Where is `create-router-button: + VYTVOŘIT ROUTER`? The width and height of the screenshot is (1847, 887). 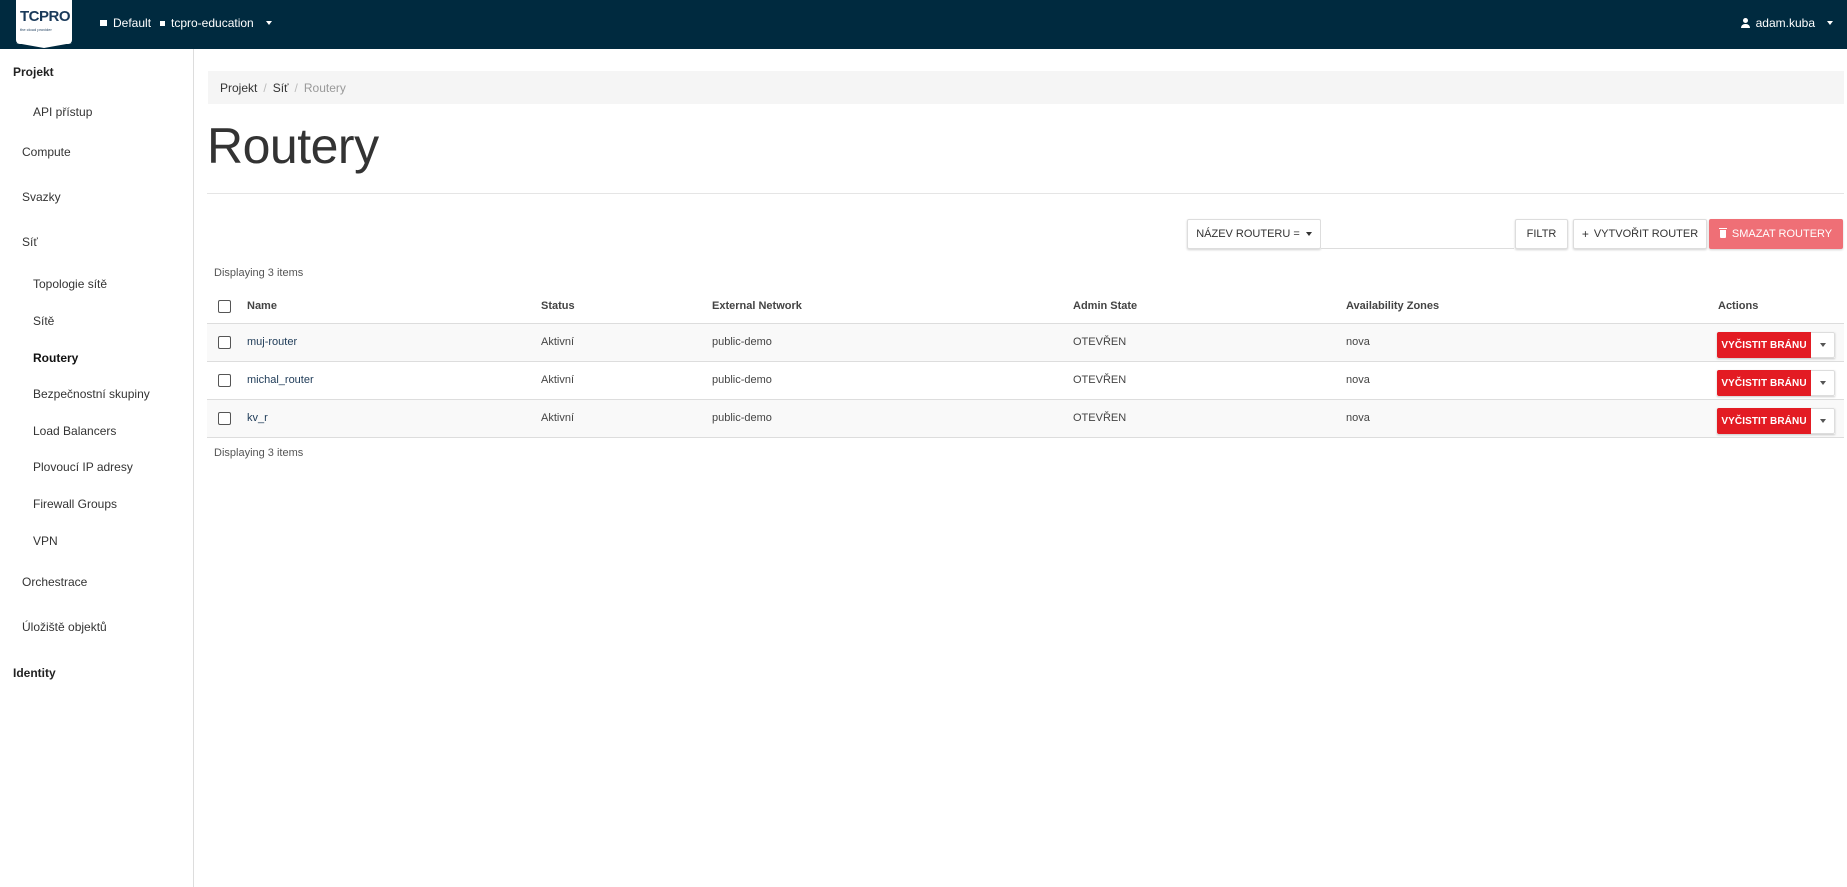 create-router-button: + VYTVOŘIT ROUTER is located at coordinates (1640, 234).